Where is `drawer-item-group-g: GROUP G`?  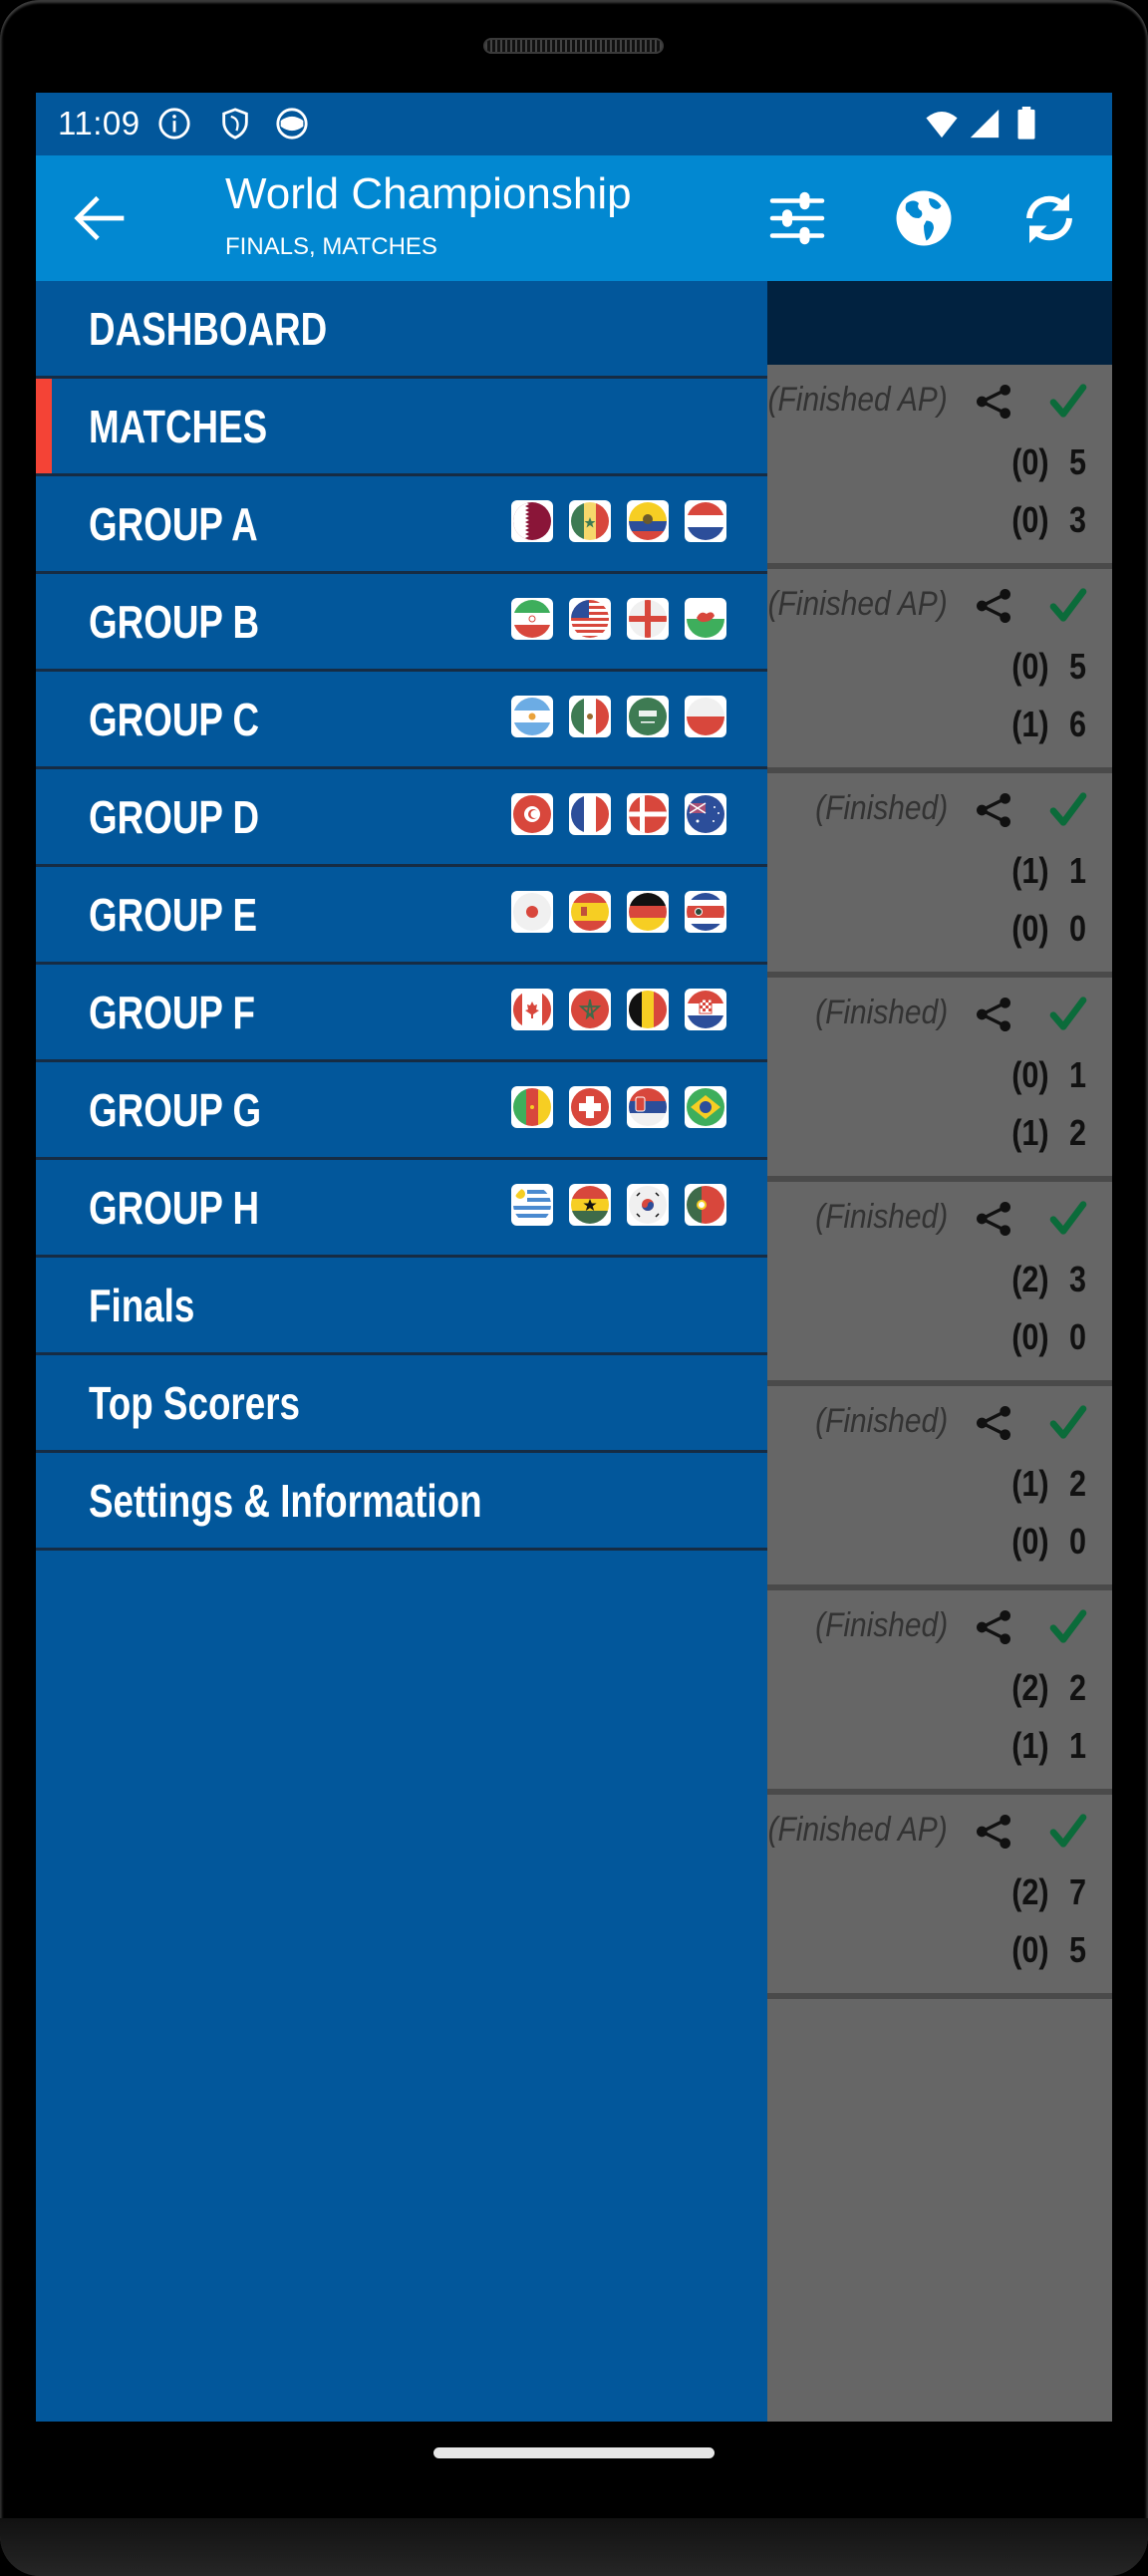
drawer-item-group-g: GROUP G is located at coordinates (401, 1111).